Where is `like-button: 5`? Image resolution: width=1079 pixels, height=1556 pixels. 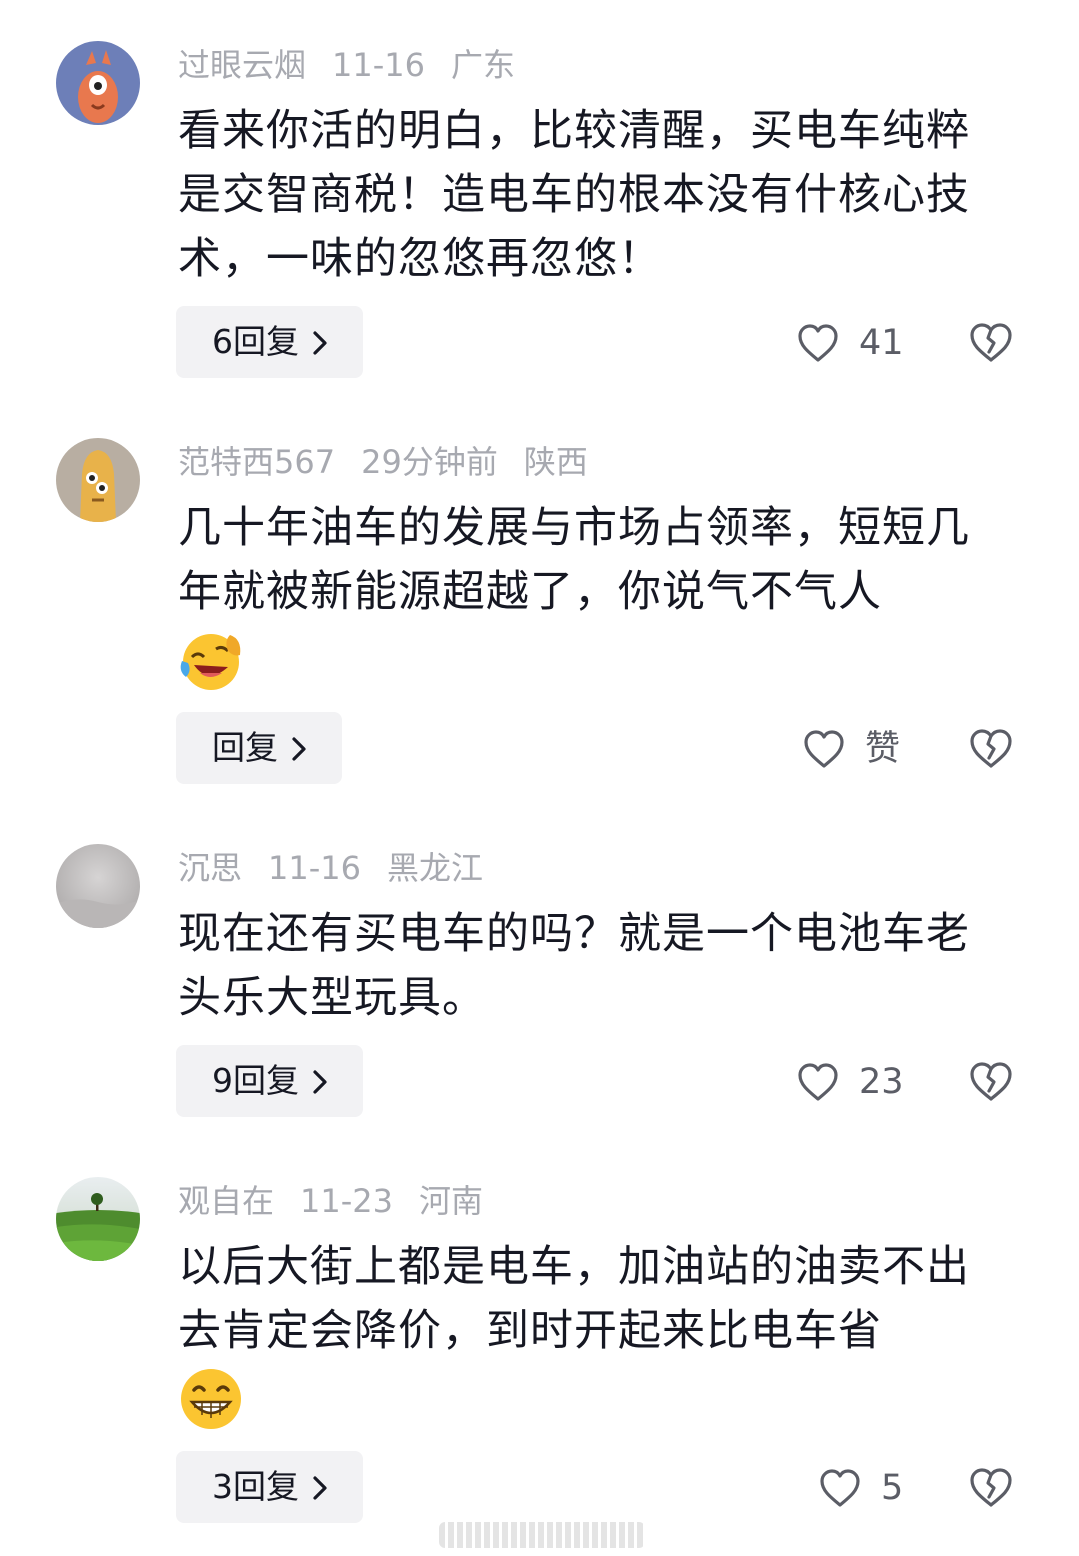 like-button: 5 is located at coordinates (861, 1487).